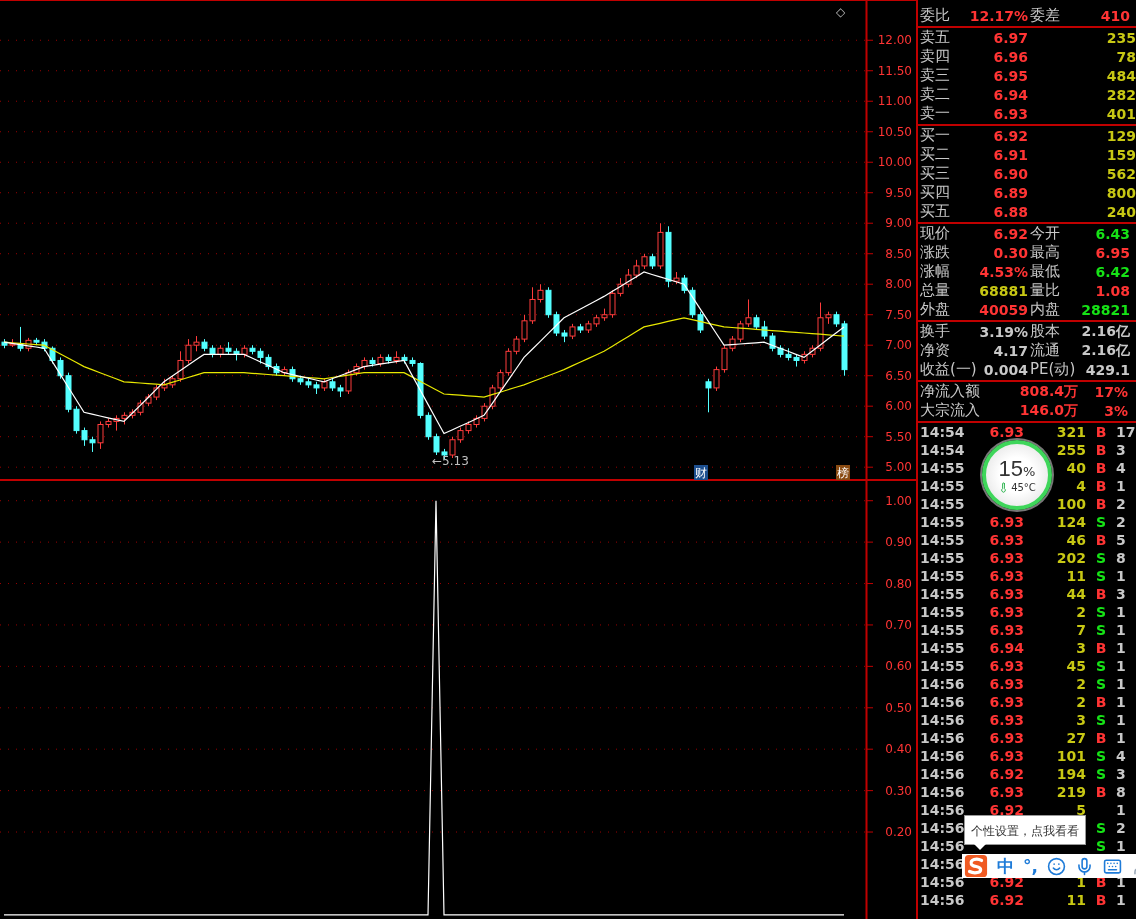 Image resolution: width=1136 pixels, height=919 pixels. I want to click on axis-label: 10.50, so click(894, 131).